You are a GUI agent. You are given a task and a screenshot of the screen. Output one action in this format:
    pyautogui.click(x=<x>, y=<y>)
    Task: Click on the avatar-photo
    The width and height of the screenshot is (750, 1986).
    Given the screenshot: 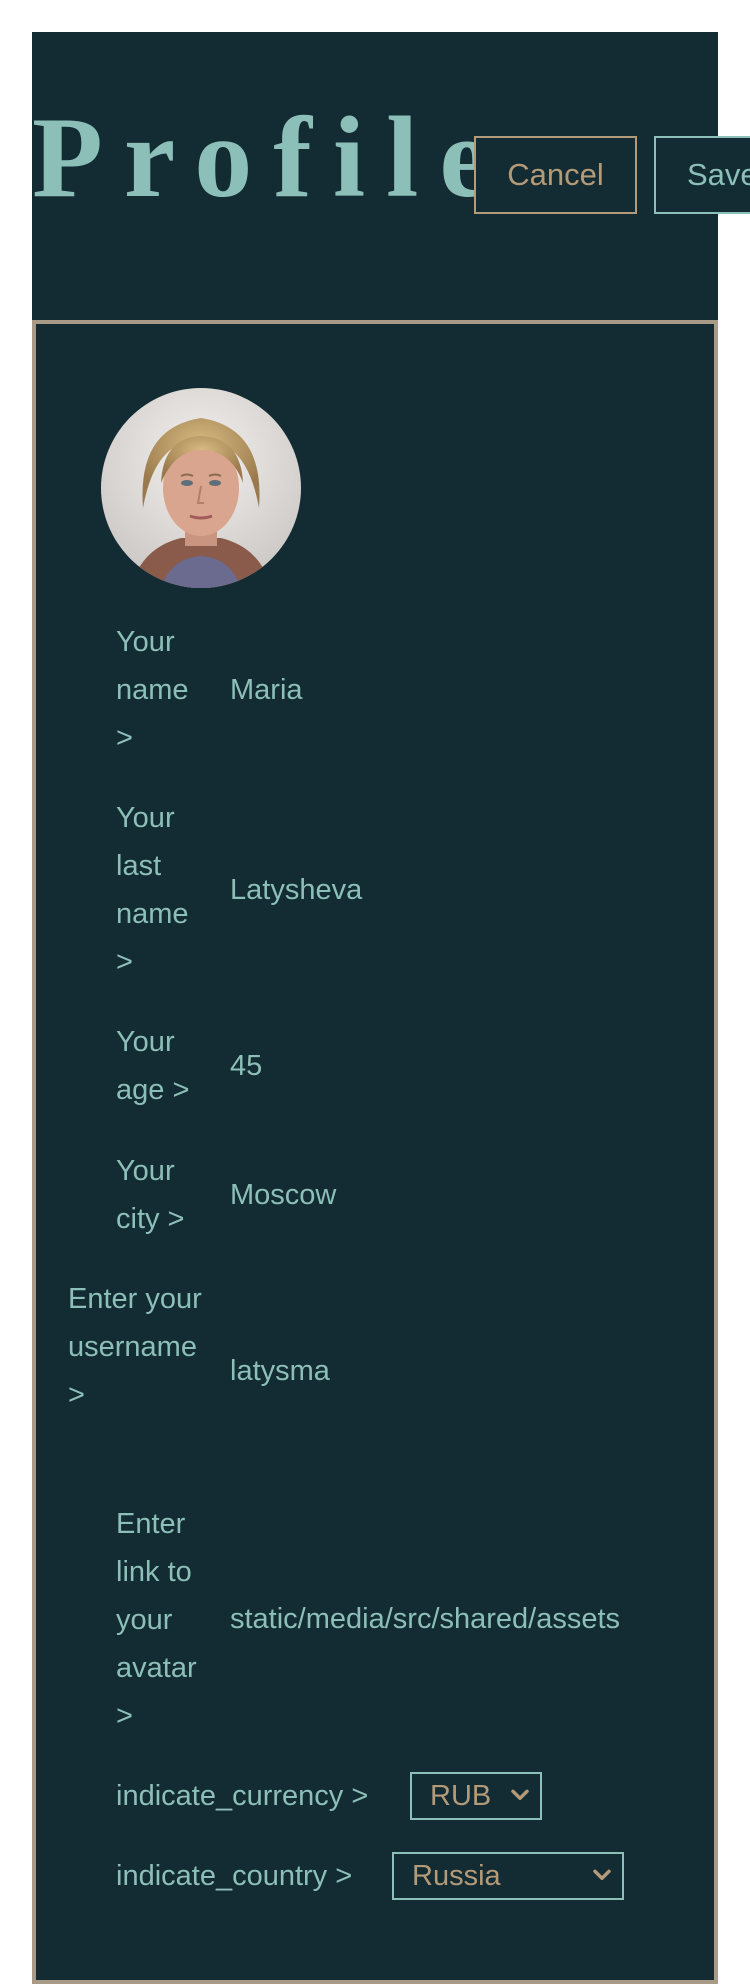 What is the action you would take?
    pyautogui.click(x=201, y=488)
    